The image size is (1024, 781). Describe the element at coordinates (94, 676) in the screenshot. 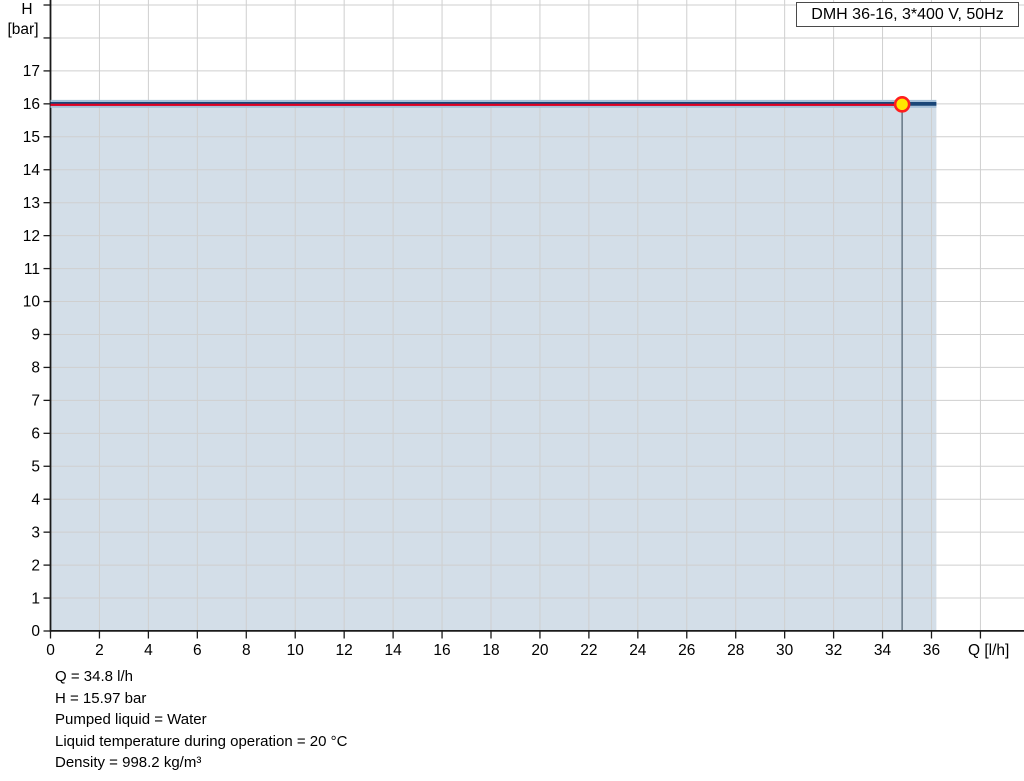

I see `duty-flow-text: Q = 34.8 l/h` at that location.